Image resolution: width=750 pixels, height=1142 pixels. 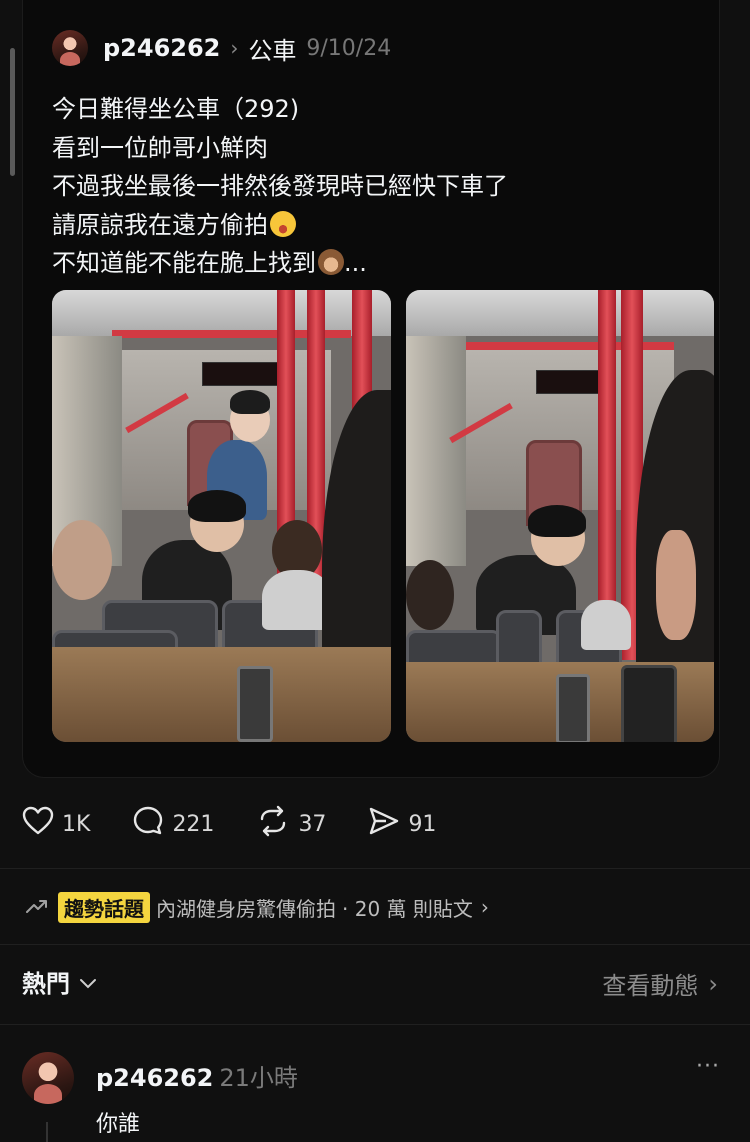 What do you see at coordinates (184, 263) in the screenshot?
I see `post-line-text: 不知道能不能在脆上找到` at bounding box center [184, 263].